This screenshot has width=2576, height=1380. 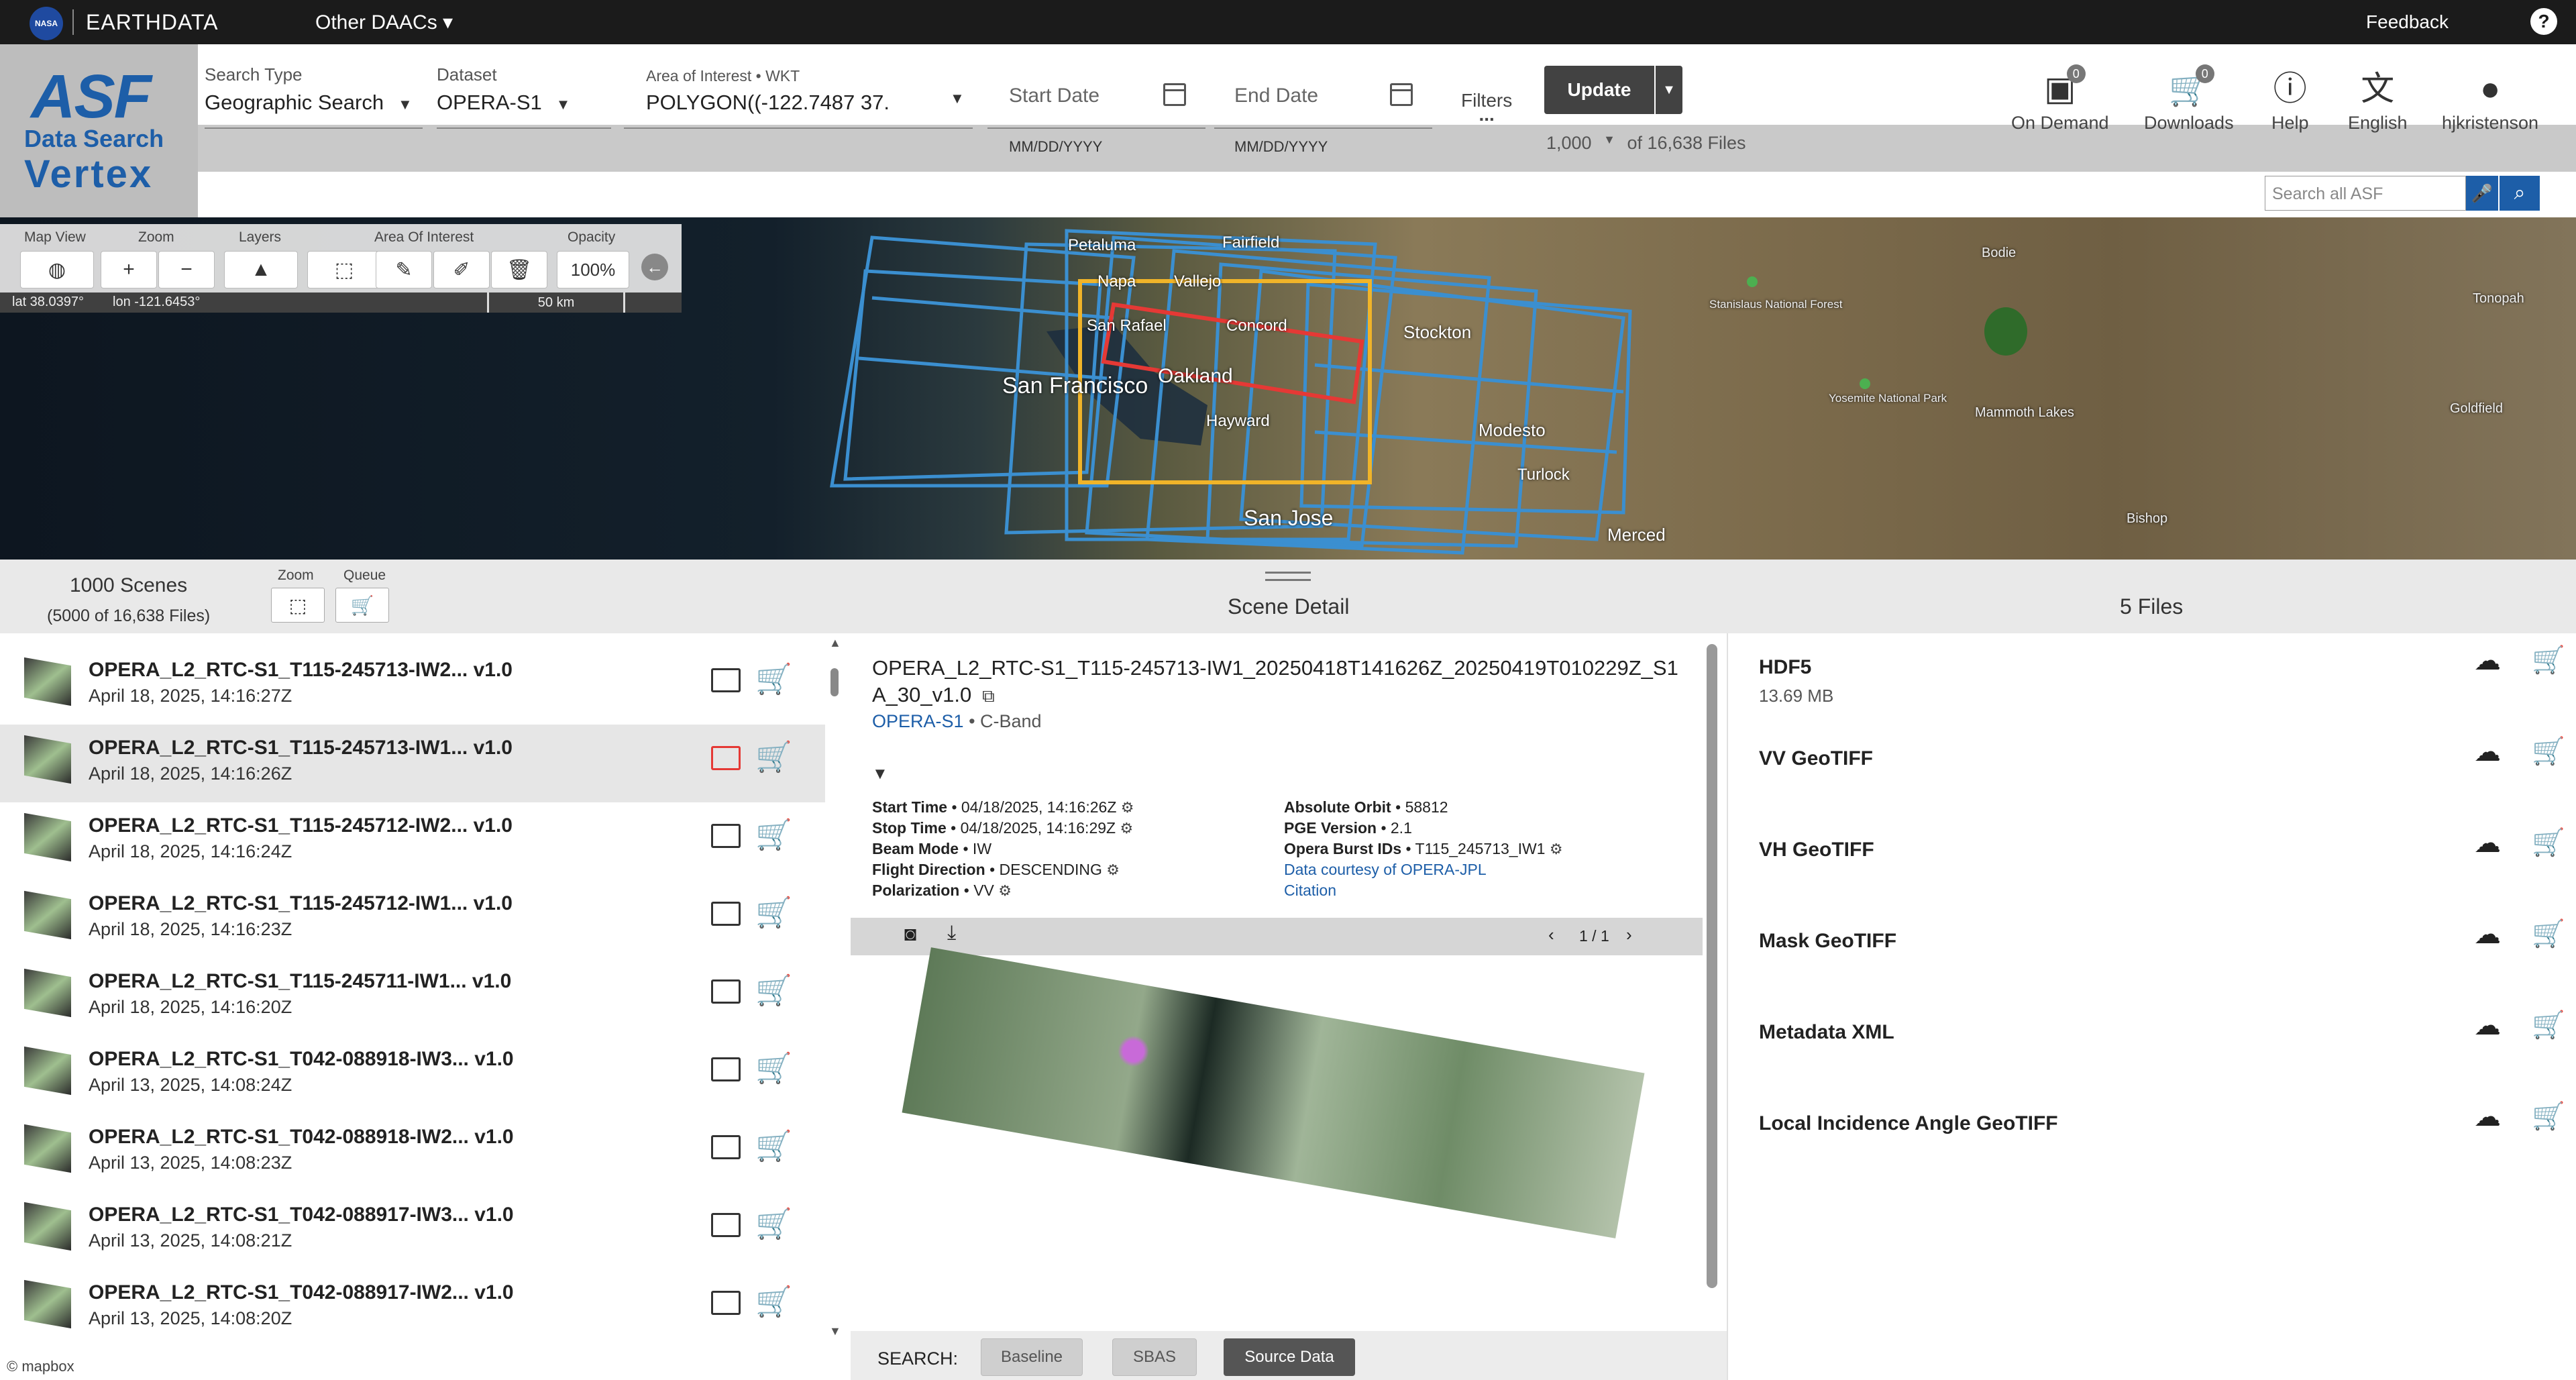 What do you see at coordinates (1423, 870) in the screenshot?
I see `data-courtesy-link: Data courtesy of OPERA-JPL` at bounding box center [1423, 870].